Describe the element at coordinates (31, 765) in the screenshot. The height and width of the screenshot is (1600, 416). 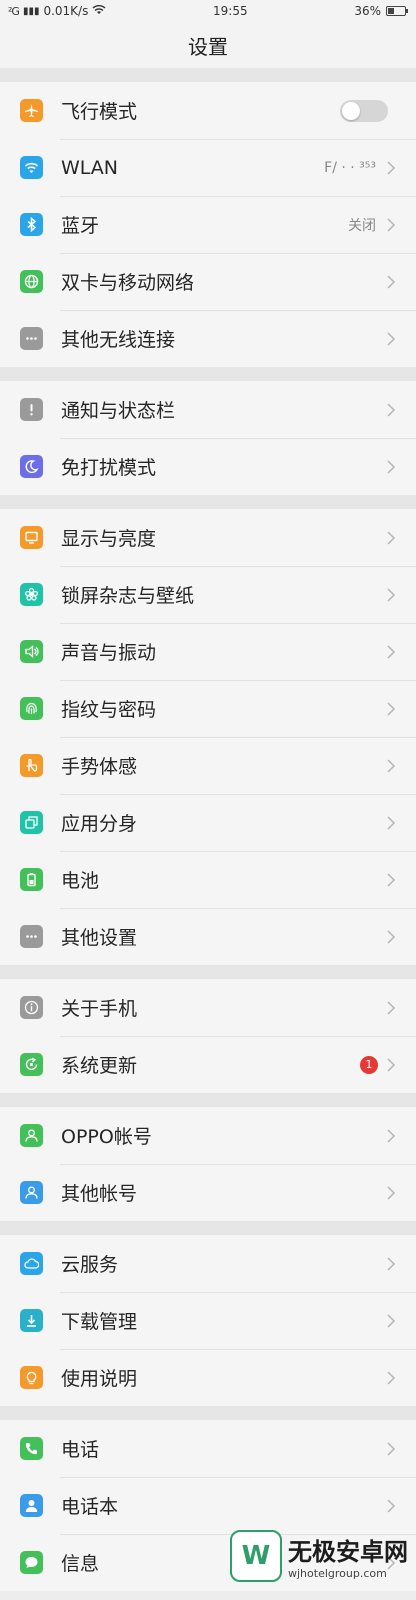
I see `hand-icon` at that location.